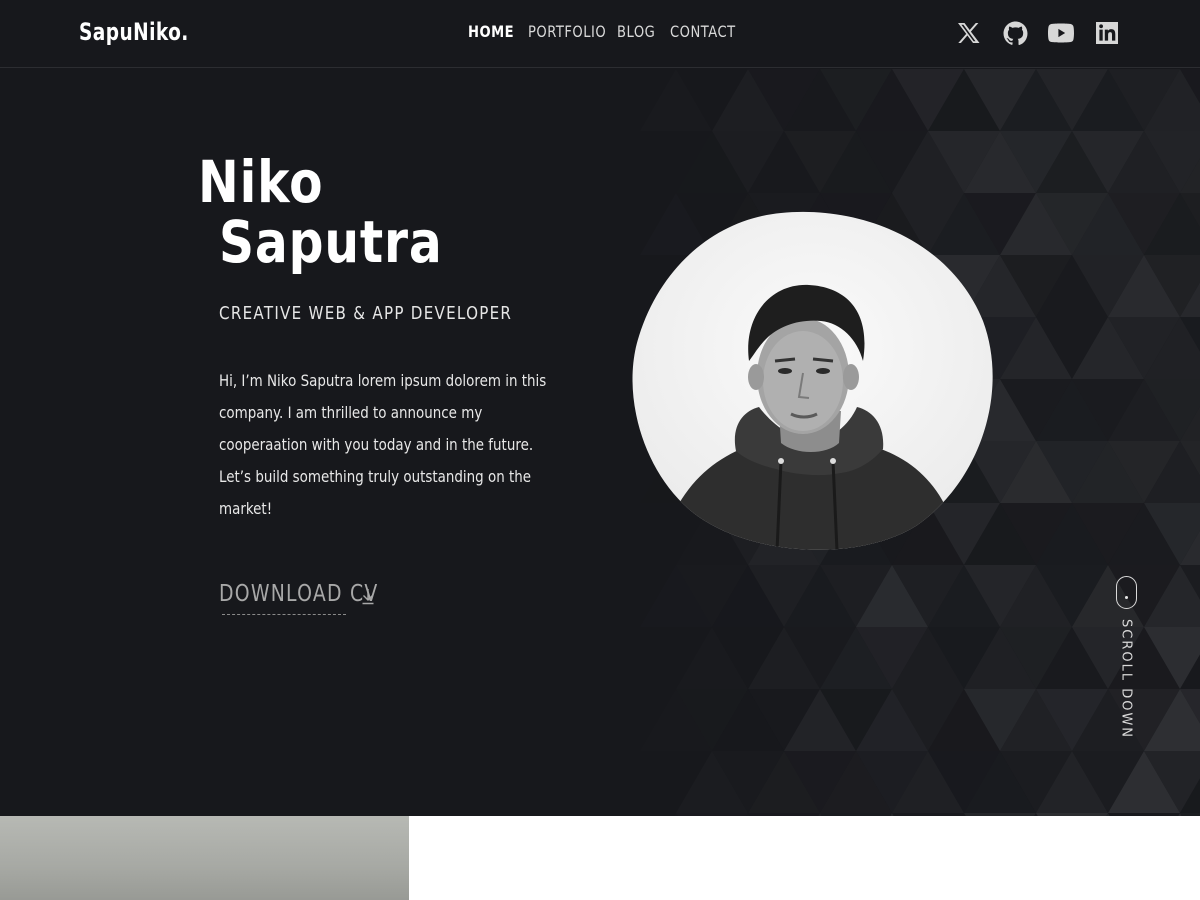  Describe the element at coordinates (284, 614) in the screenshot. I see `download-cv-underline` at that location.